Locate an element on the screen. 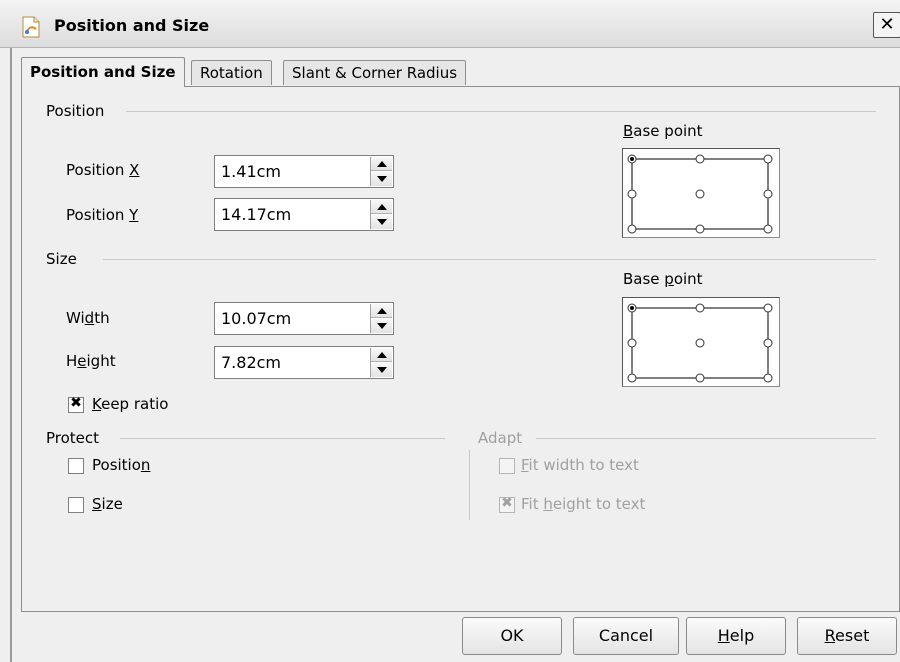 The width and height of the screenshot is (900, 662). width-value: 10.07cm is located at coordinates (256, 318).